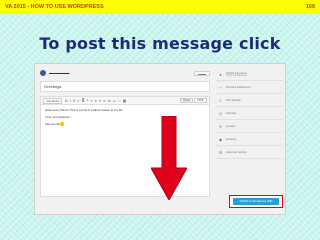  I want to click on site-name-placeholder: ▬▬▬▬▬▬, so click(59, 73).